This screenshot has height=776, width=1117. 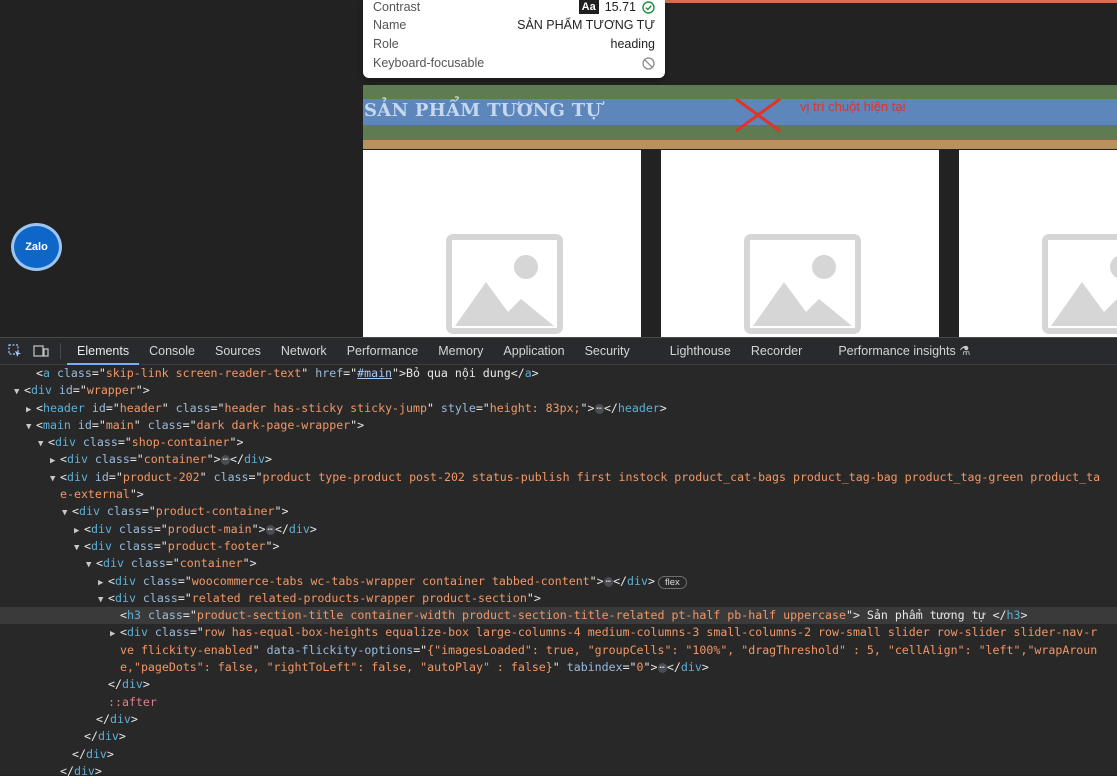 I want to click on tab-console: Console, so click(x=172, y=351).